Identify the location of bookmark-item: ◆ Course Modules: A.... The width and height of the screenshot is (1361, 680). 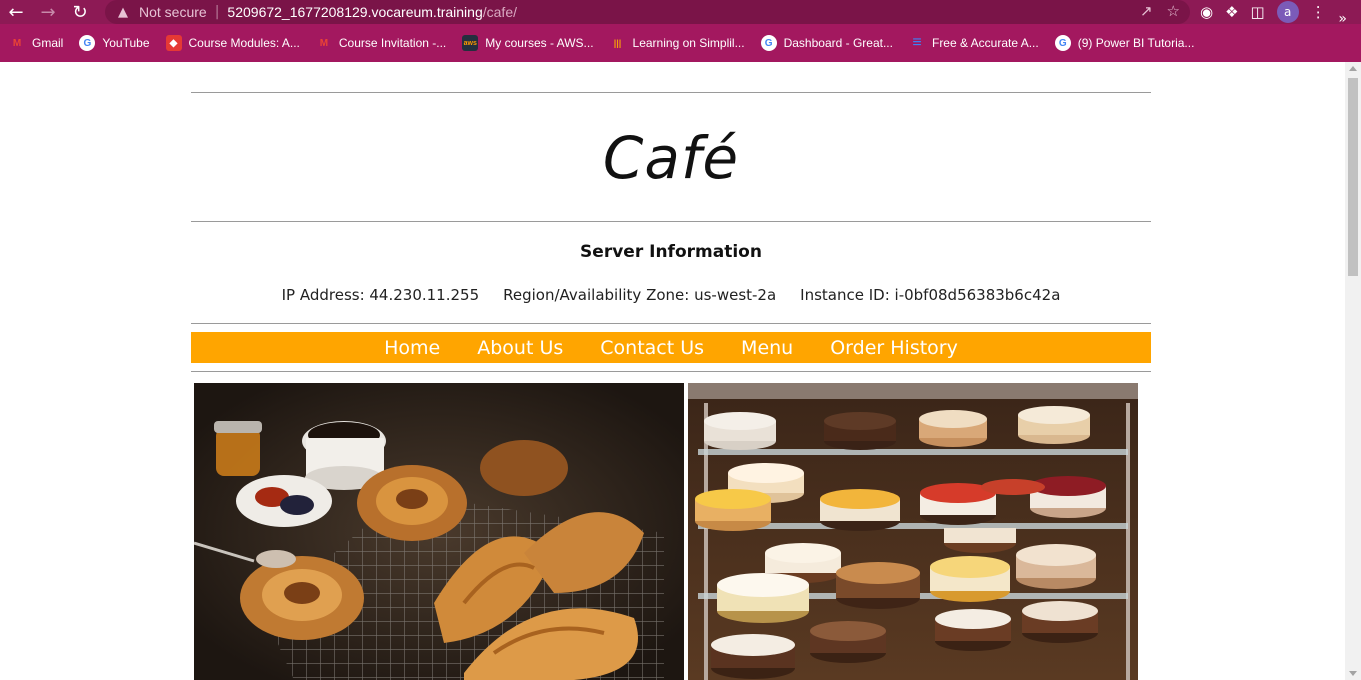
(232, 43).